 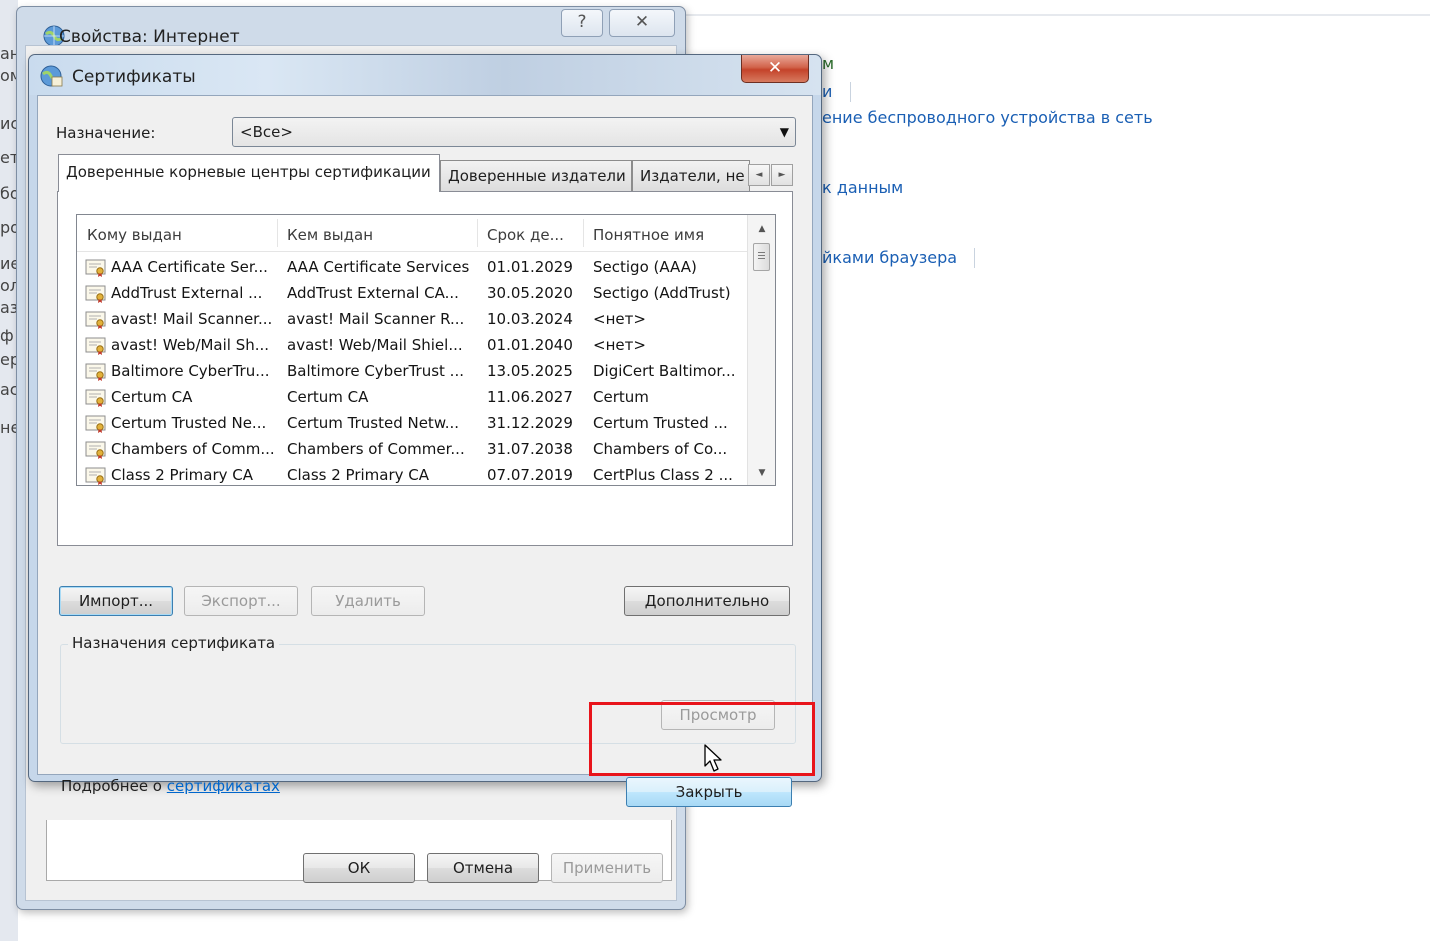 What do you see at coordinates (707, 601) in the screenshot?
I see `advanced-button: Дополнительно` at bounding box center [707, 601].